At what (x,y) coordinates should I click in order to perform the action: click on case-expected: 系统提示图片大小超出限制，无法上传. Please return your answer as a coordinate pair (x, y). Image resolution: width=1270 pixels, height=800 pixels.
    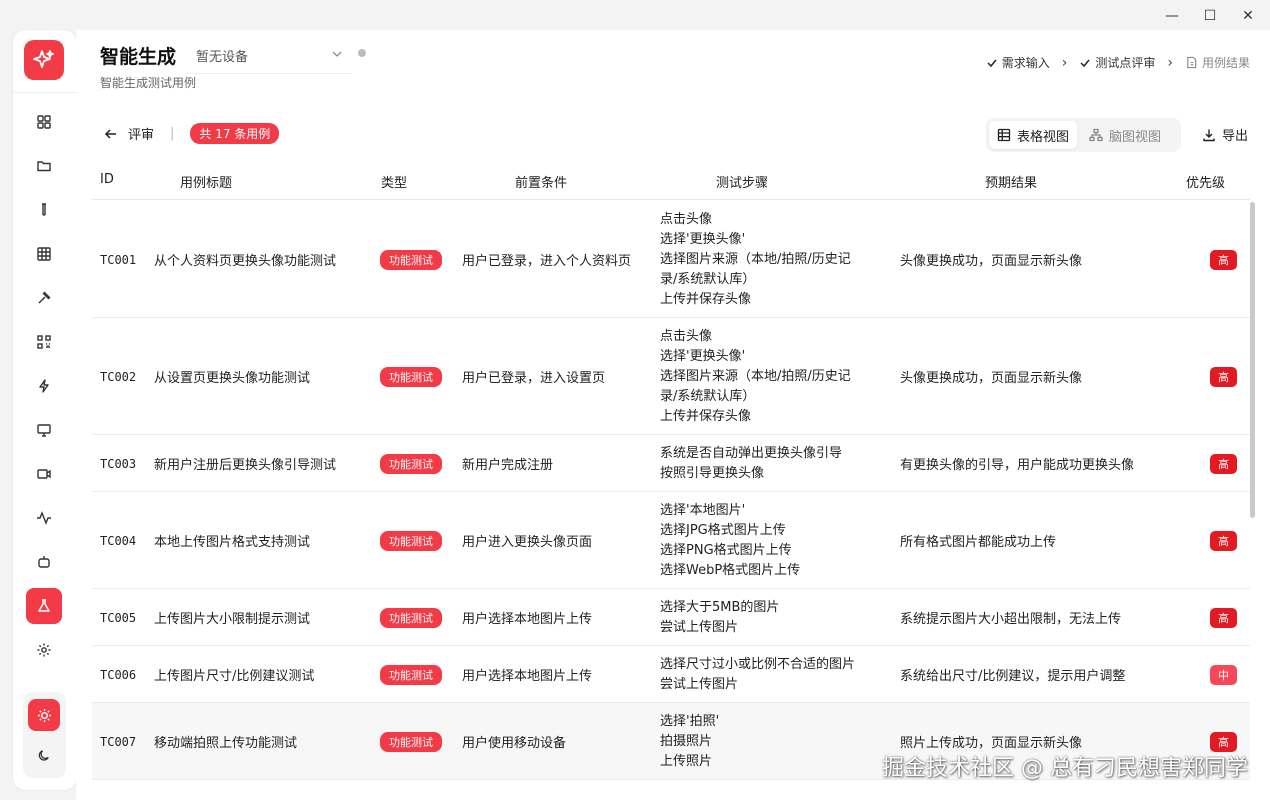
    Looking at the image, I should click on (1011, 619).